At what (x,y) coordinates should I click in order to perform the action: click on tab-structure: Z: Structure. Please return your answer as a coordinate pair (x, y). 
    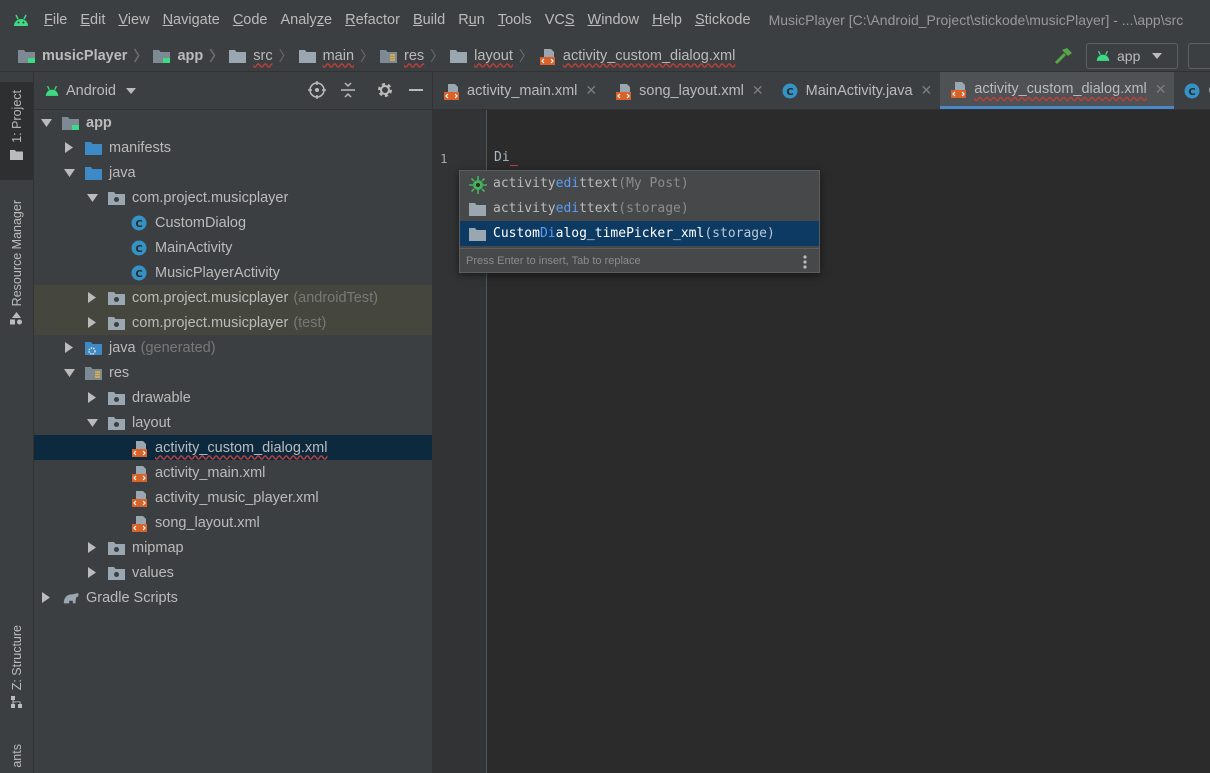
    Looking at the image, I should click on (16, 667).